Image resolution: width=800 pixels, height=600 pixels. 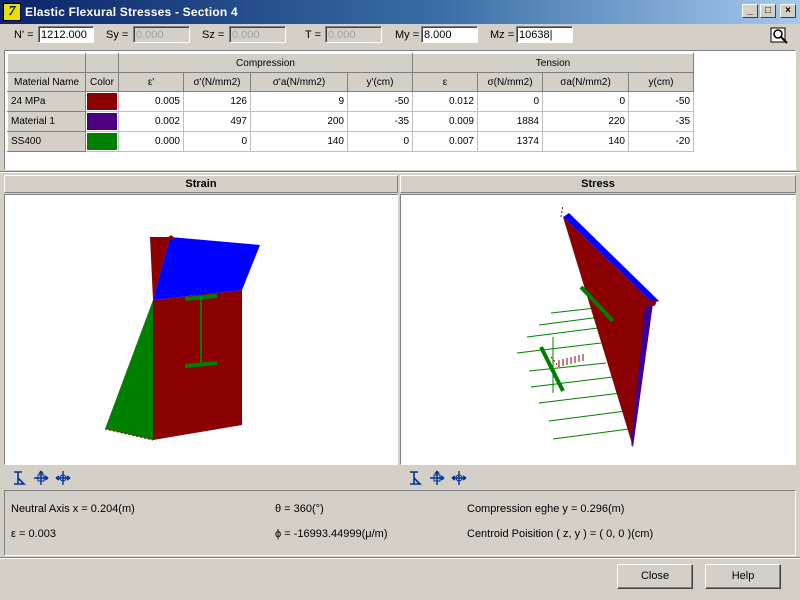 What do you see at coordinates (46, 82) in the screenshot?
I see `col-material-name: Material Name` at bounding box center [46, 82].